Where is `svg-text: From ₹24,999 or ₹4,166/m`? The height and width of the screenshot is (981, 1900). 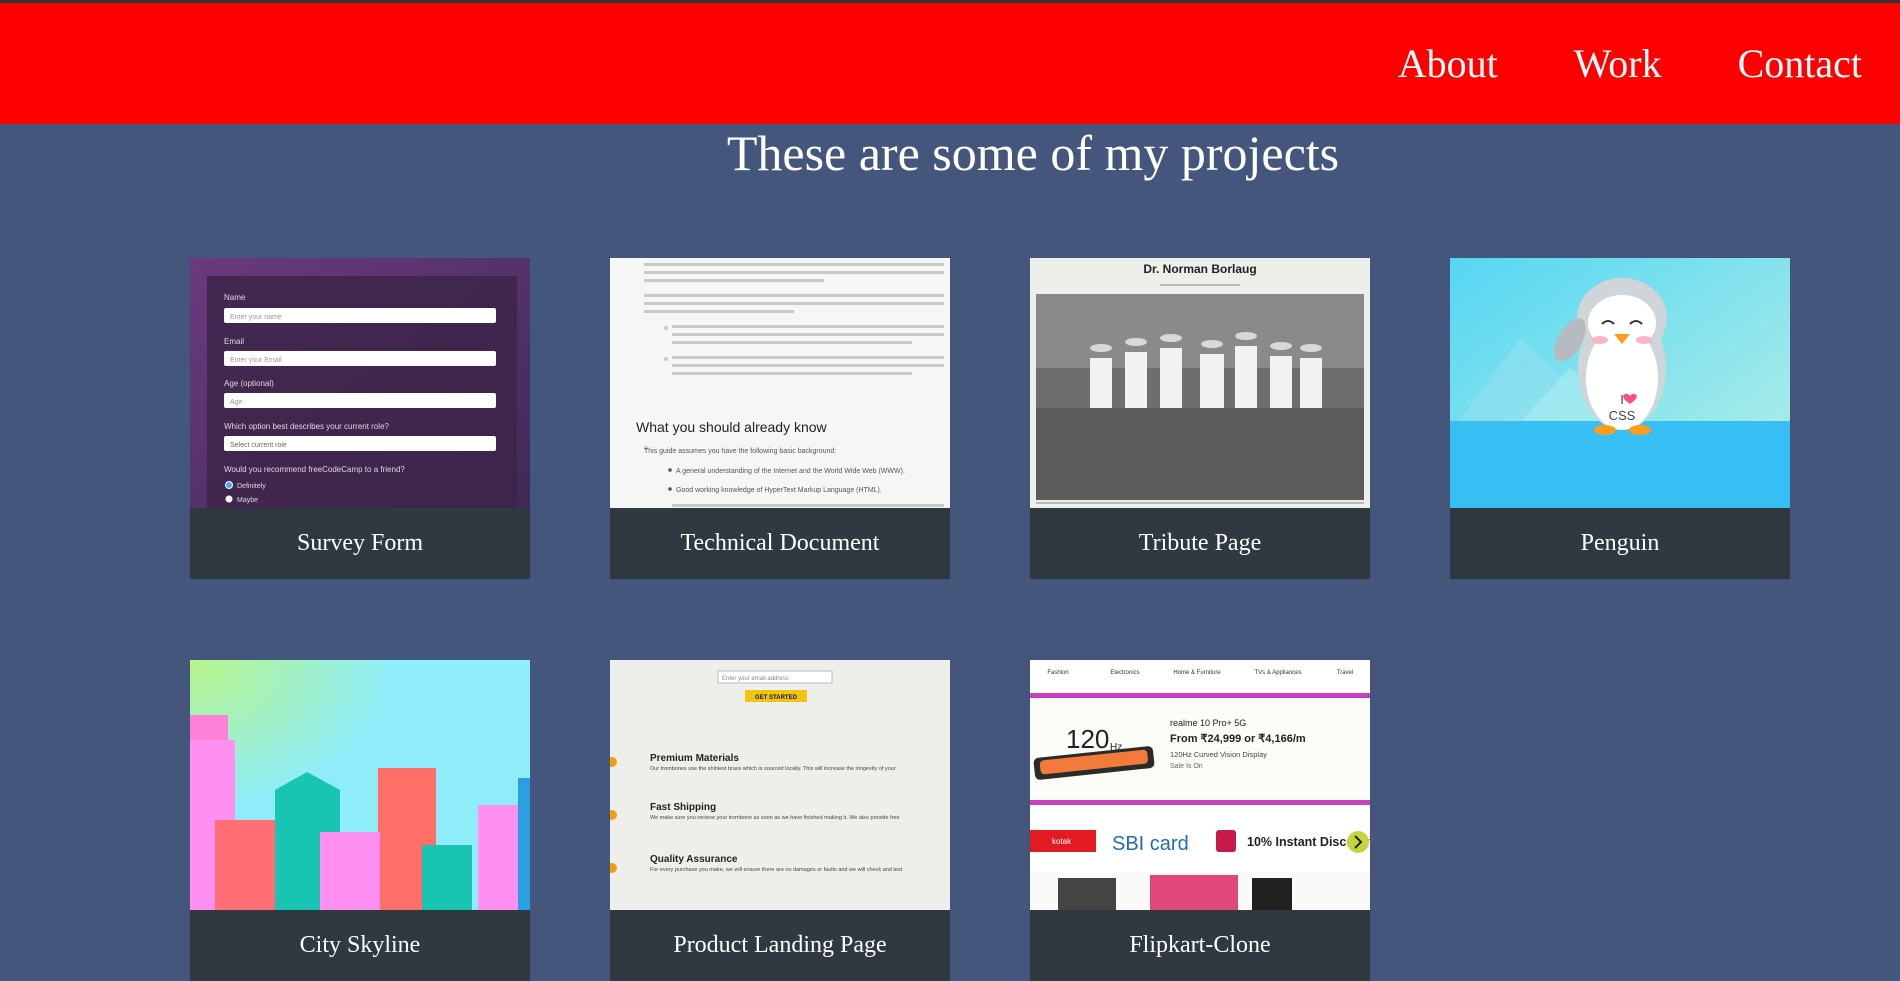
svg-text: From ₹24,999 or ₹4,166/m is located at coordinates (1238, 739).